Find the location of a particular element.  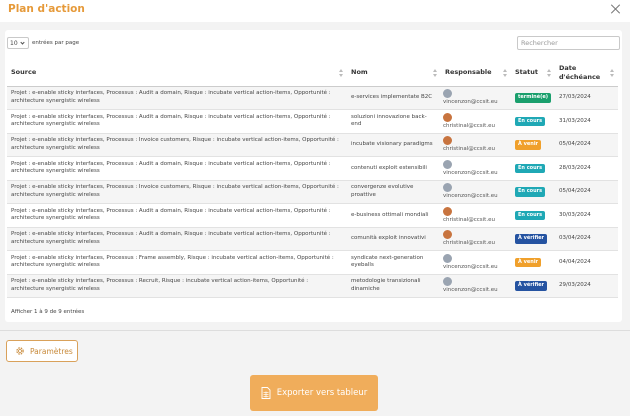

parameters-label: Paramètres is located at coordinates (51, 351).